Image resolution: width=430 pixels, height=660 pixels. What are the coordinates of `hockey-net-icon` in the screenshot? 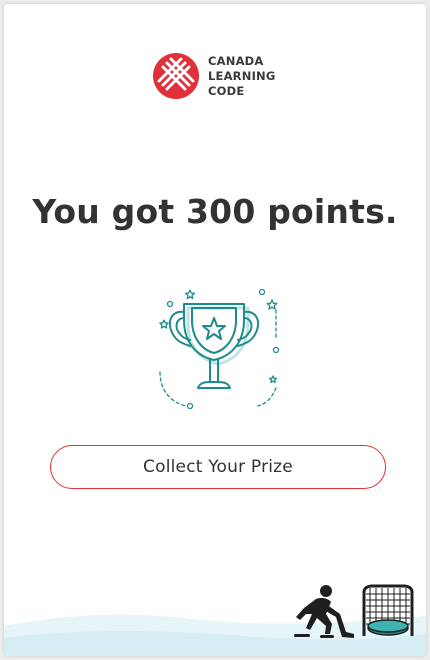 It's located at (388, 610).